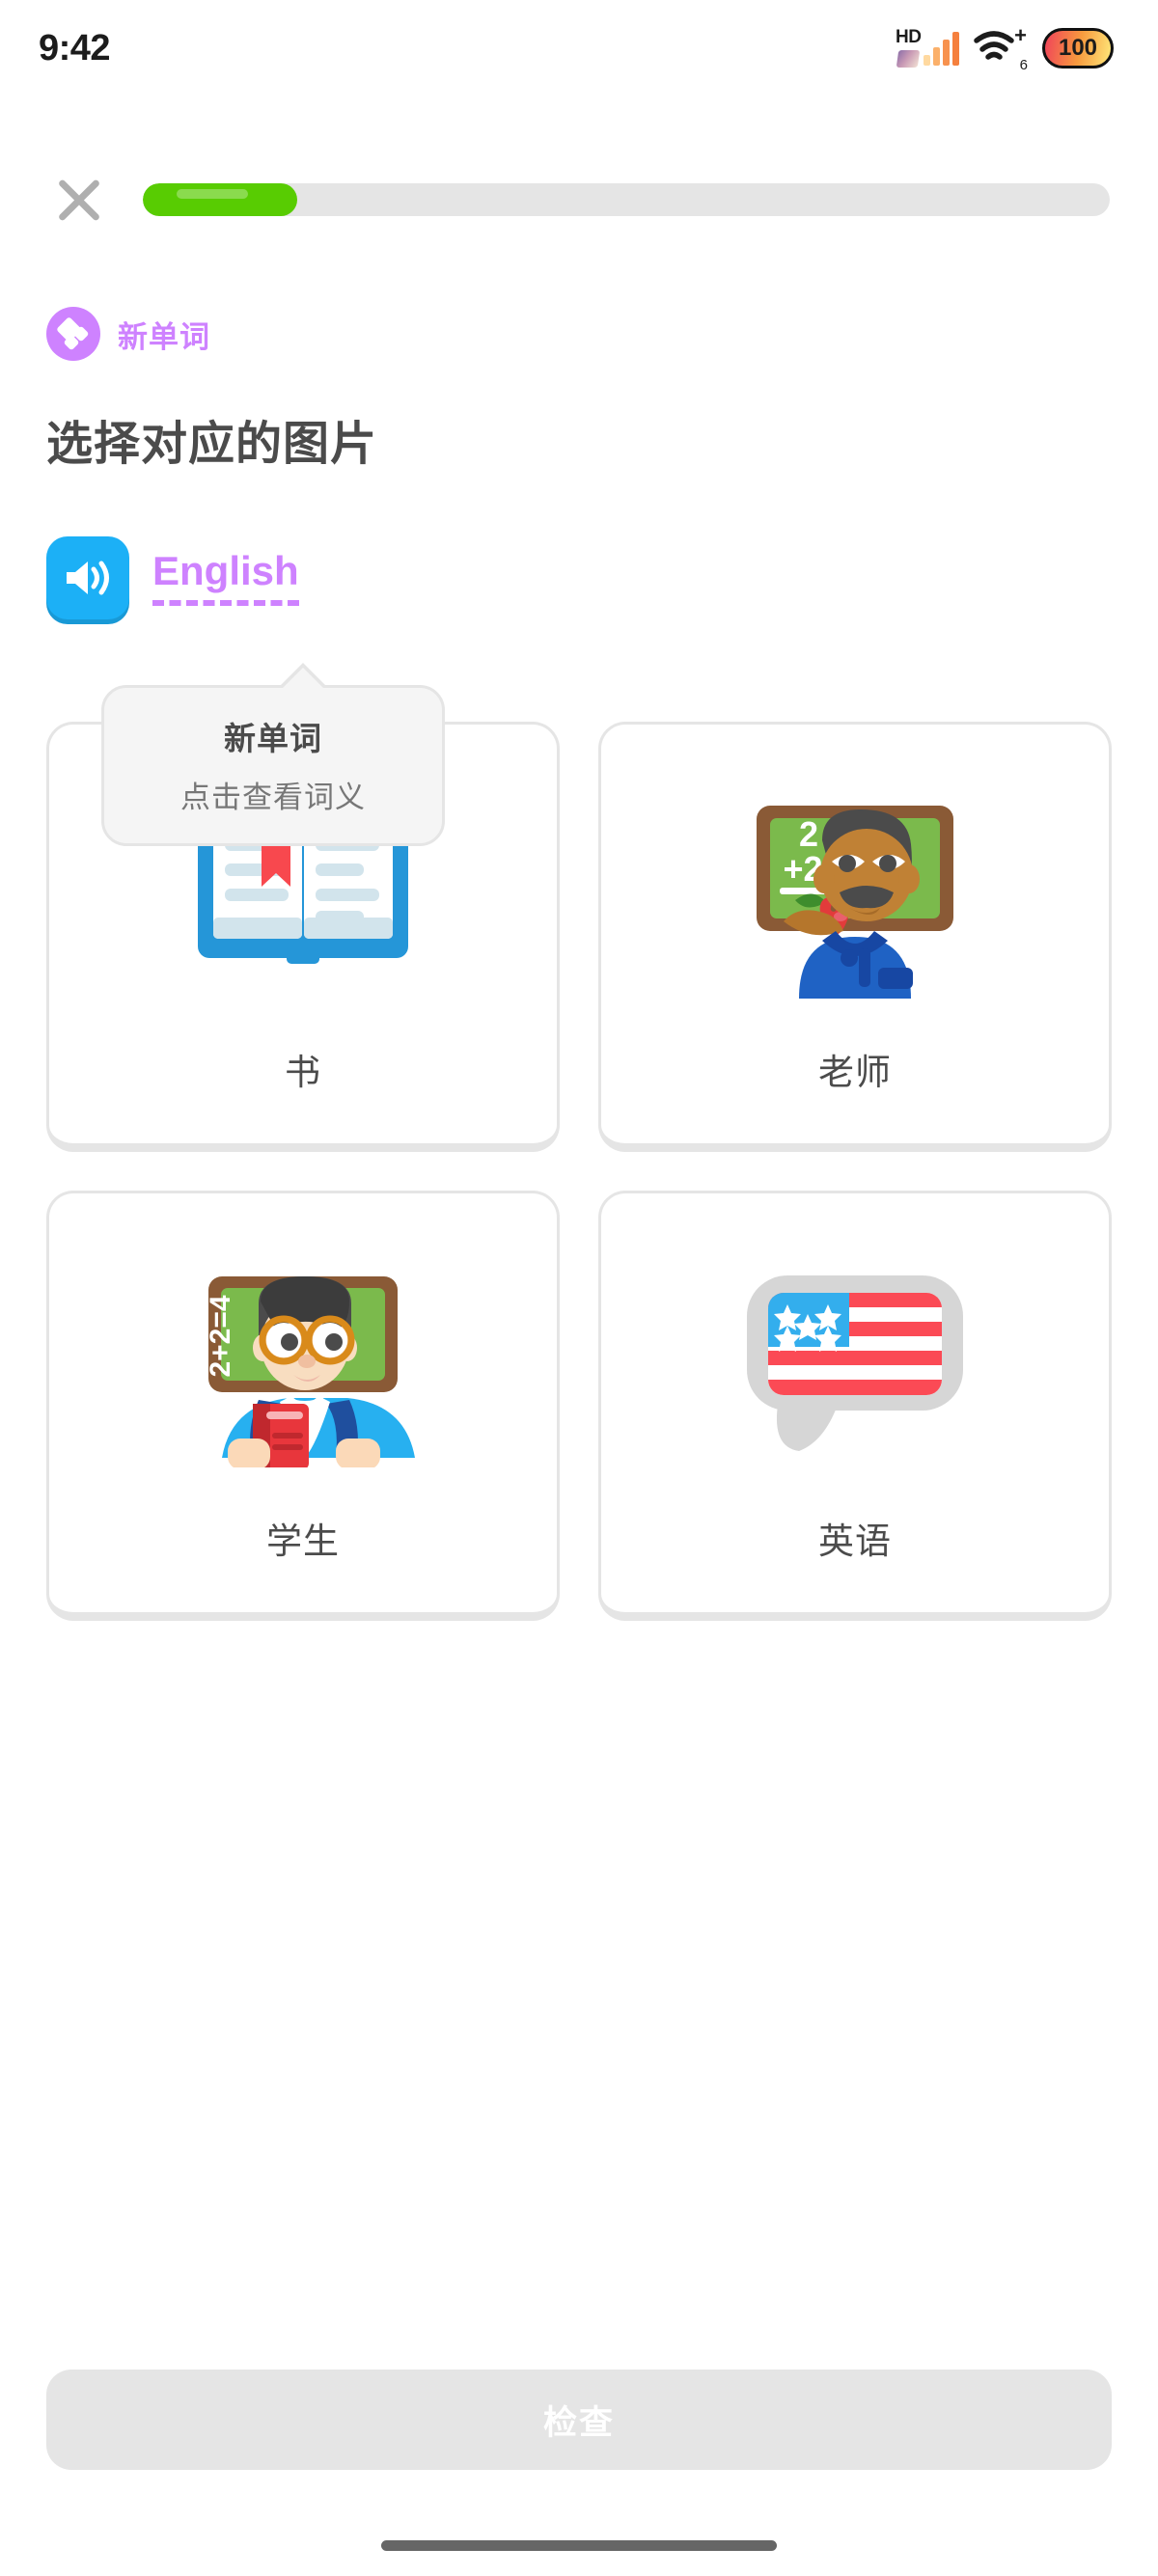  Describe the element at coordinates (212, 444) in the screenshot. I see `page-title: 选择对应的图片` at that location.